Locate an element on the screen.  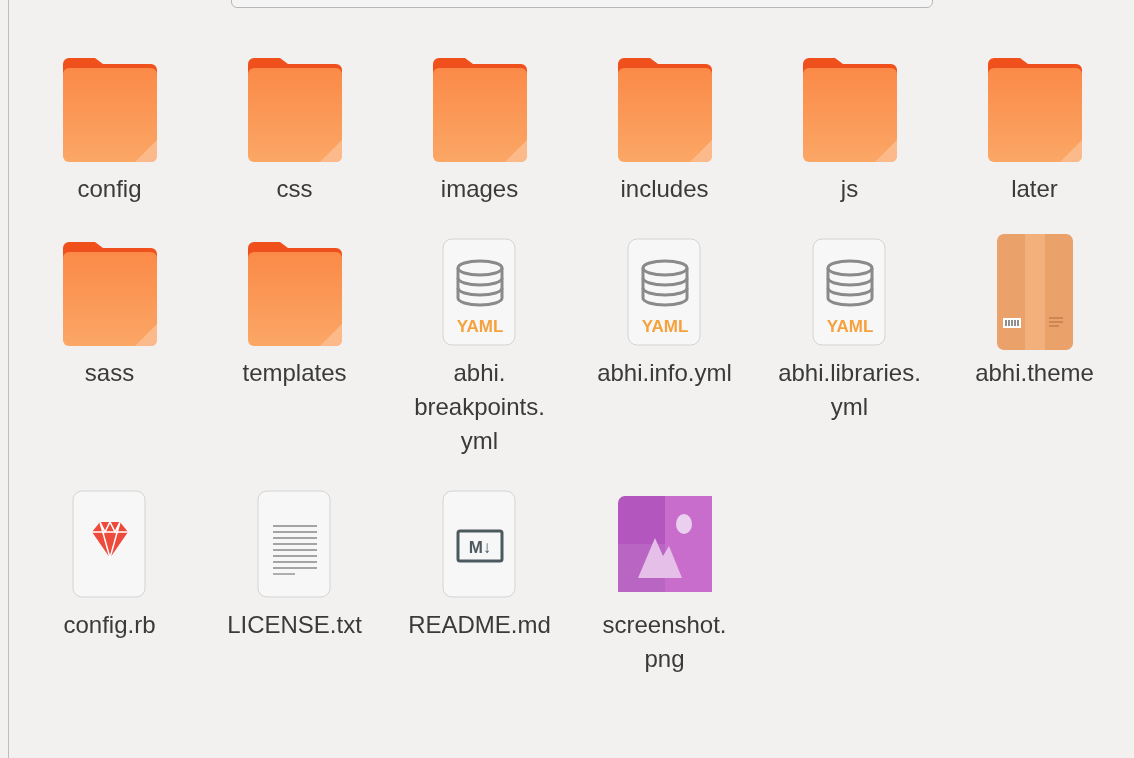
file-name: config is located at coordinates (109, 189).